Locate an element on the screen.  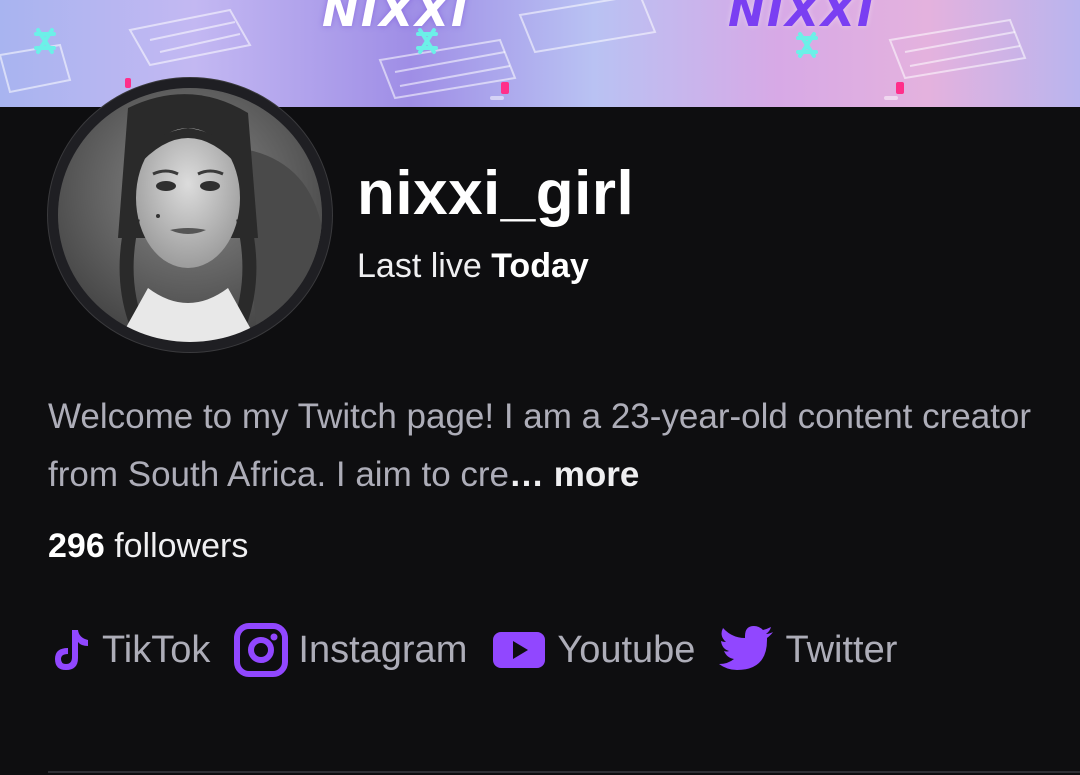
avatar-image is located at coordinates (190, 215).